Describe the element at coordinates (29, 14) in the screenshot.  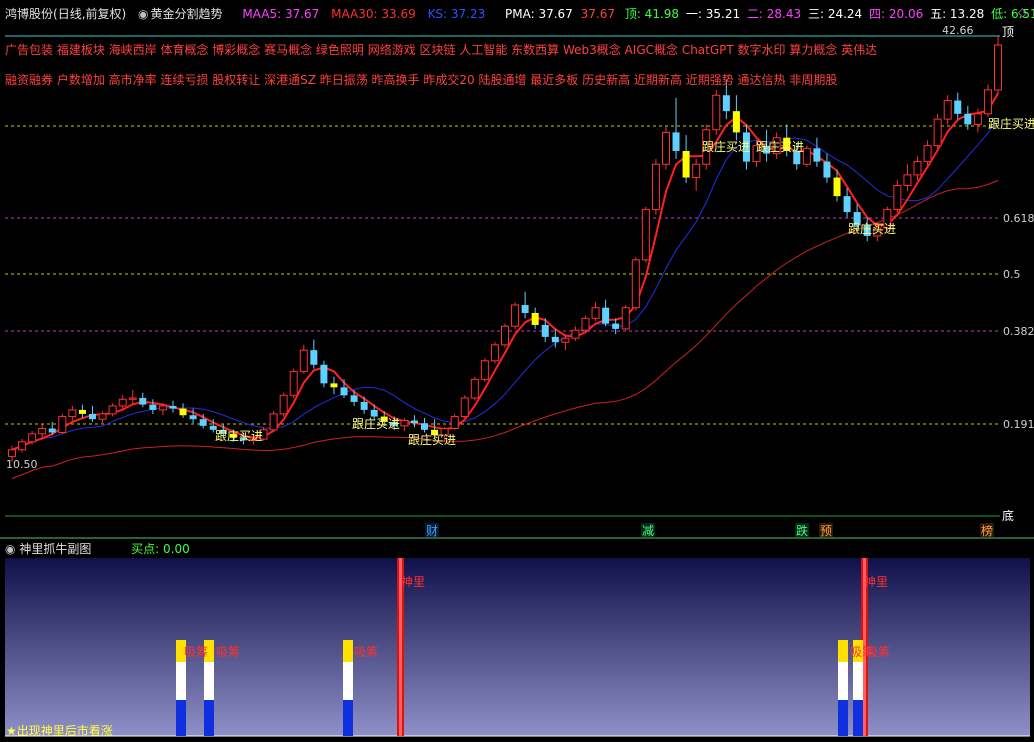
I see `stock-name: 鸿博股份` at that location.